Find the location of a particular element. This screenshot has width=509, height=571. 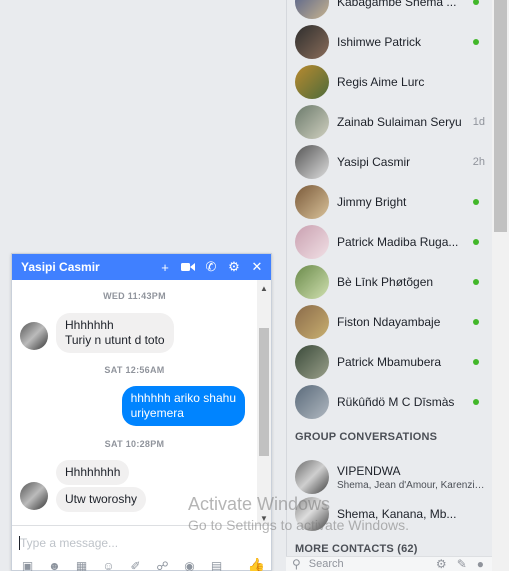

timestamp: SAT 10:28PM is located at coordinates (134, 444).